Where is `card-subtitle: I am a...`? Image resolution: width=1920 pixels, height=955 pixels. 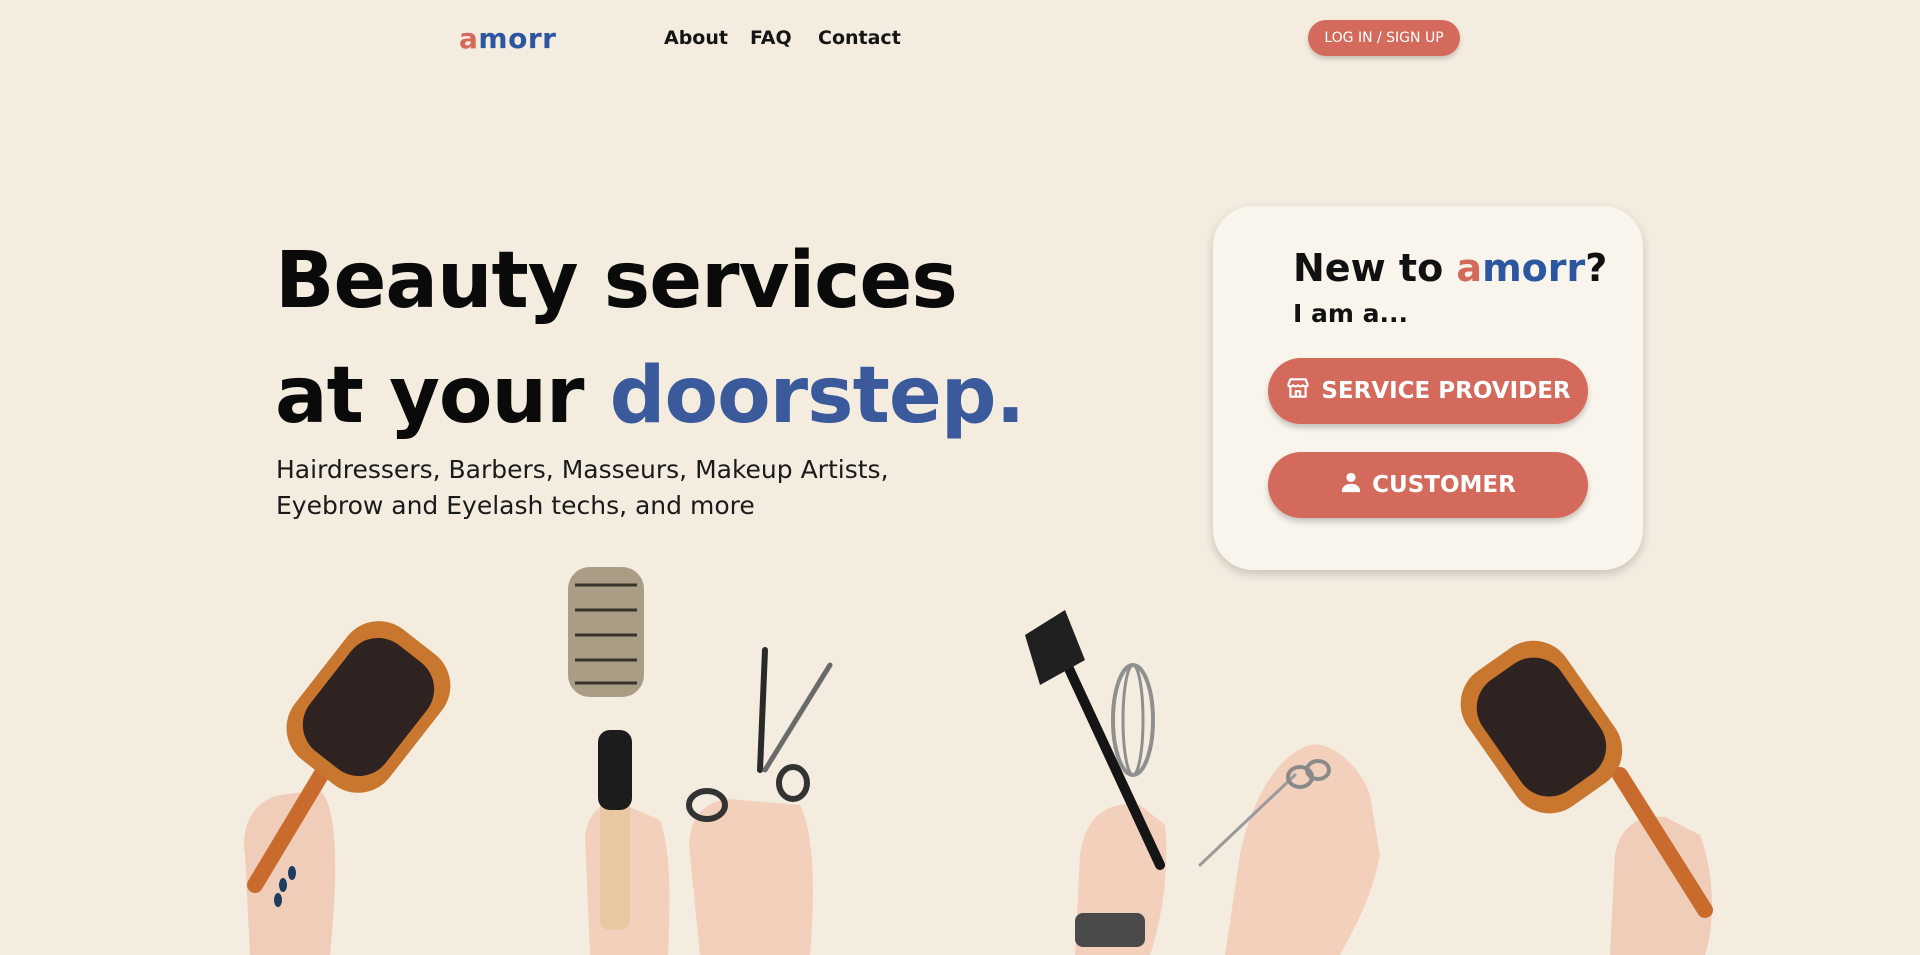
card-subtitle: I am a... is located at coordinates (1350, 313).